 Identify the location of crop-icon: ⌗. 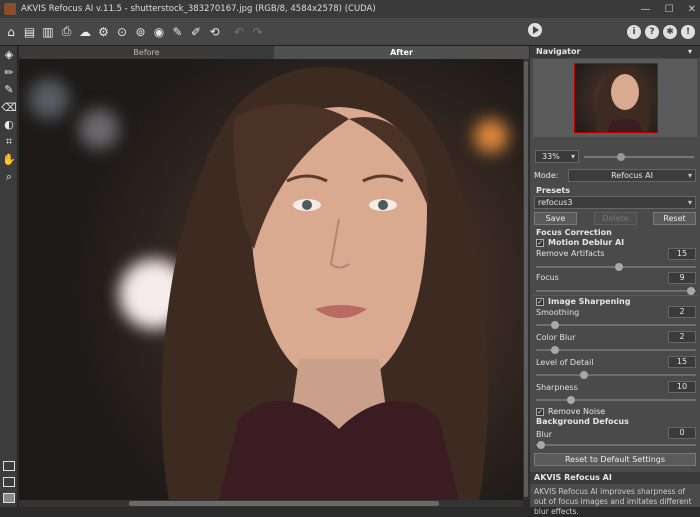
(9, 143).